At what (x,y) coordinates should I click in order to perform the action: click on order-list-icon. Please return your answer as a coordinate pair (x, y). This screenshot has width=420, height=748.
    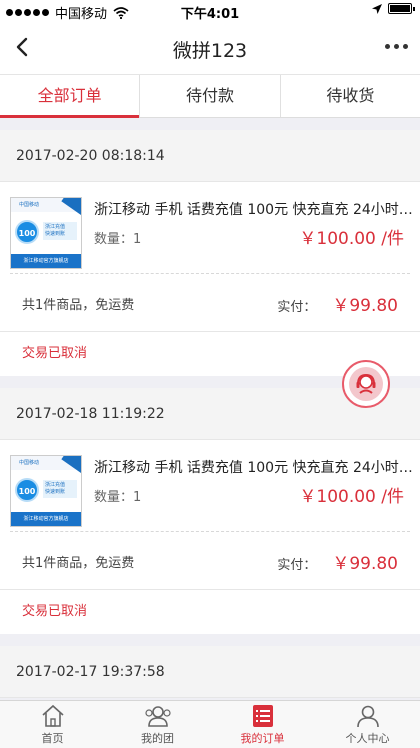
    Looking at the image, I should click on (263, 716).